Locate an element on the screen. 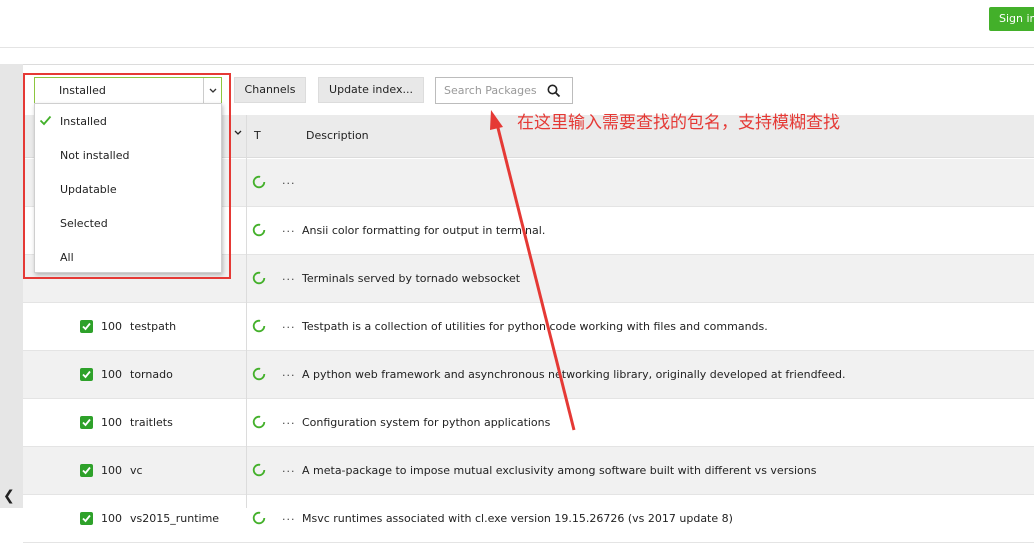 Image resolution: width=1034 pixels, height=543 pixels. left-sidebar-strip is located at coordinates (11, 286).